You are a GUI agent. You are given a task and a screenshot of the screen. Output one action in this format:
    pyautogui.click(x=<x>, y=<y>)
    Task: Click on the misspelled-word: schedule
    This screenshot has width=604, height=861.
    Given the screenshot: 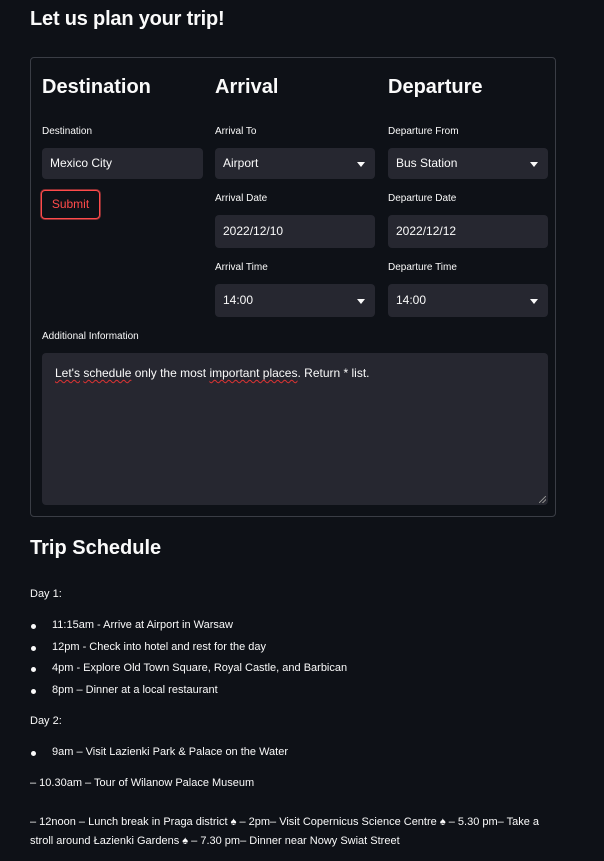 What is the action you would take?
    pyautogui.click(x=107, y=373)
    